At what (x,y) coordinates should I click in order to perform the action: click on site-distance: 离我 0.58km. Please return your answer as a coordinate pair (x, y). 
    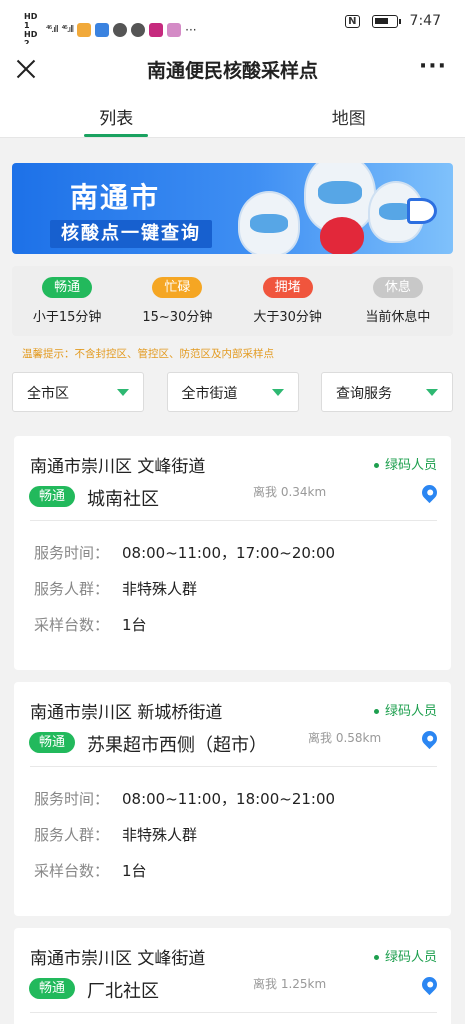
    Looking at the image, I should click on (345, 738).